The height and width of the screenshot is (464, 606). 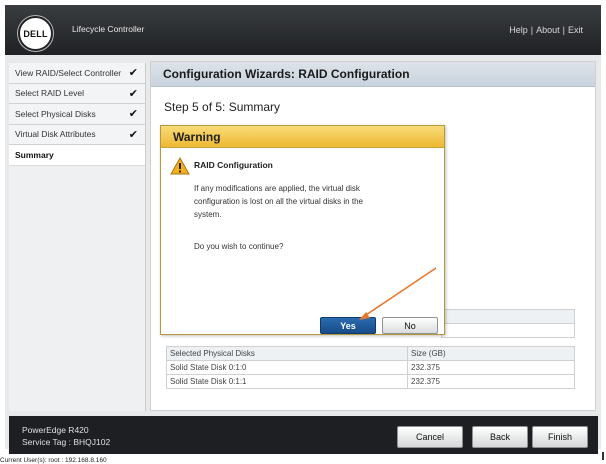 I want to click on table-row: Solid State Disk 0:1:0 232.375, so click(x=370, y=367).